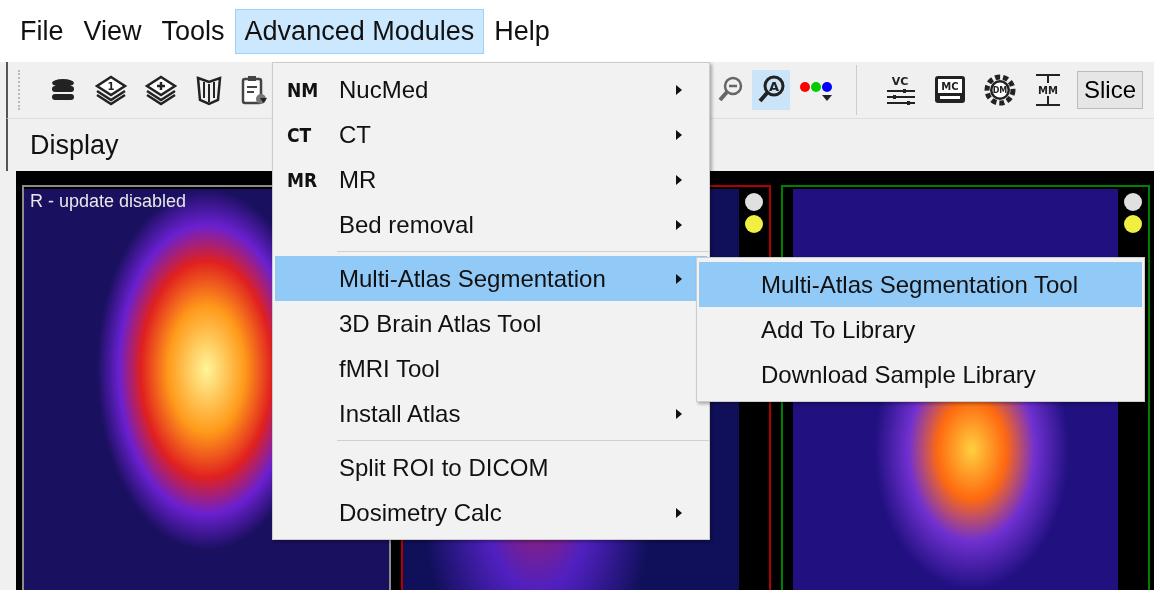 The height and width of the screenshot is (590, 1154). I want to click on menu-item: Bed removal, so click(491, 224).